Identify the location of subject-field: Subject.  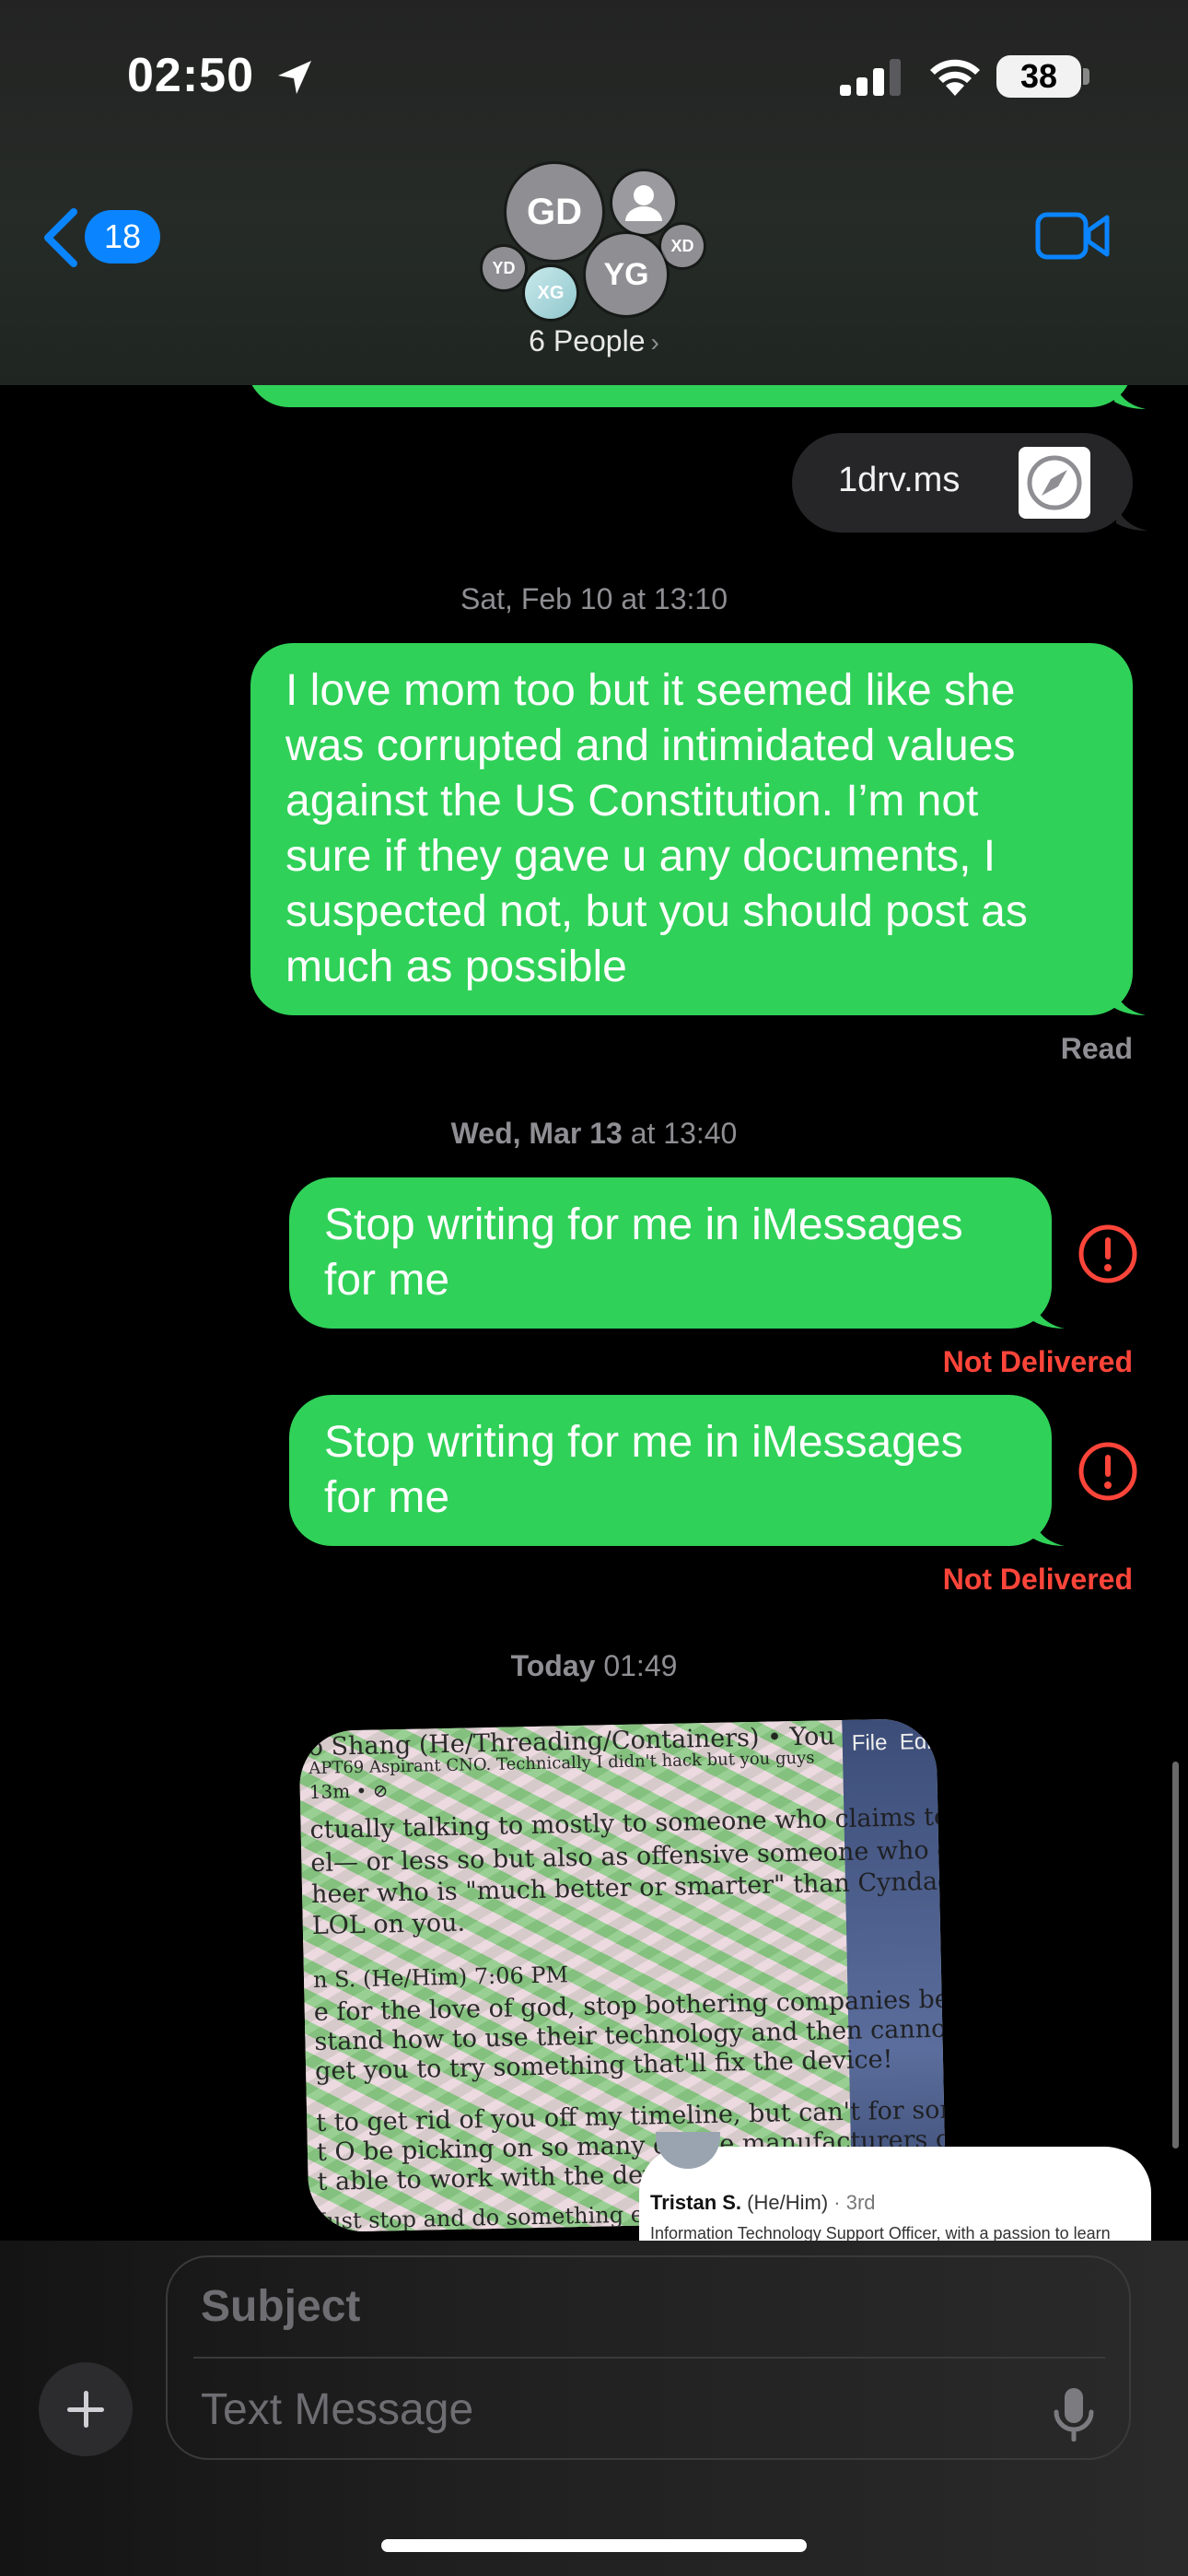
(643, 2310).